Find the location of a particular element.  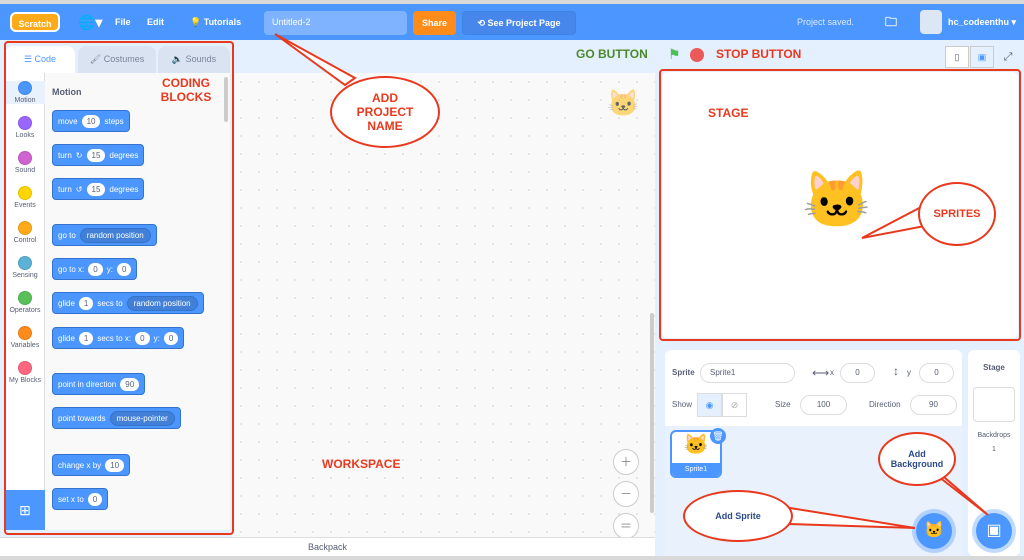

callout-text: SPRITES is located at coordinates (957, 214).